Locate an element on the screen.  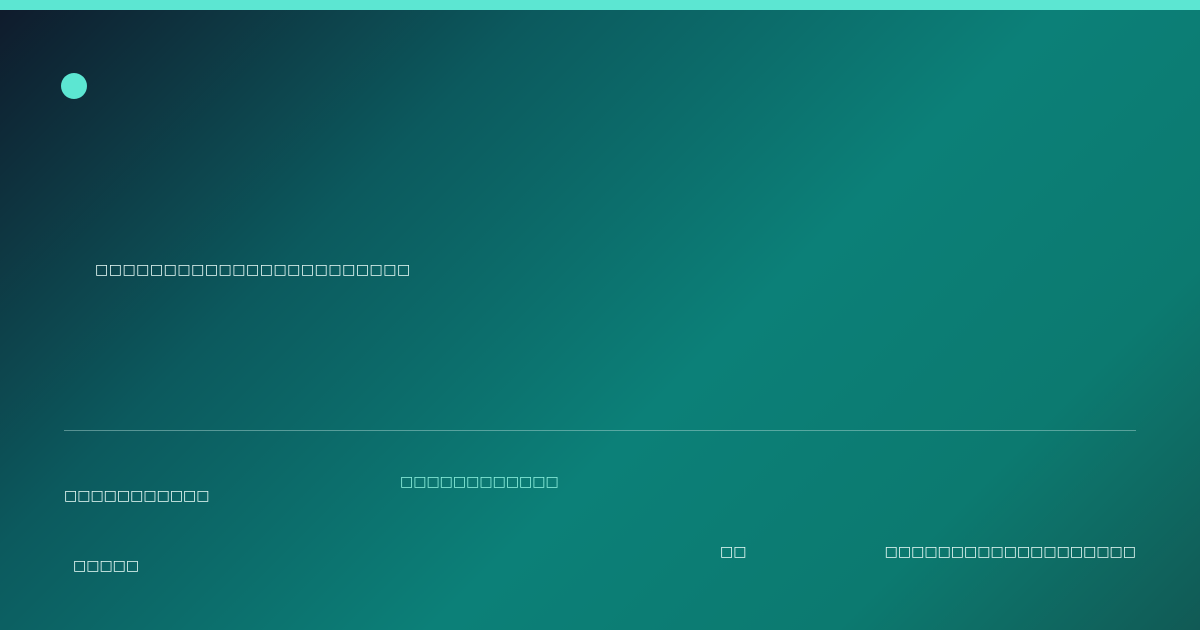
footer-left-title: □□□□□□□□□□□ is located at coordinates (137, 496).